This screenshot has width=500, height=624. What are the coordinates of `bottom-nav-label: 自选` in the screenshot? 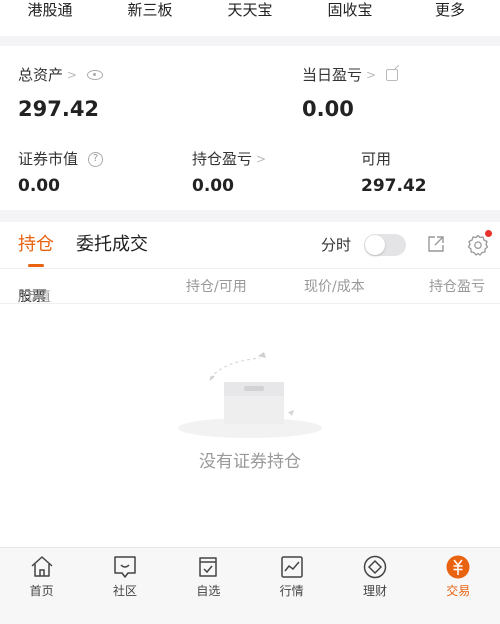 It's located at (208, 591).